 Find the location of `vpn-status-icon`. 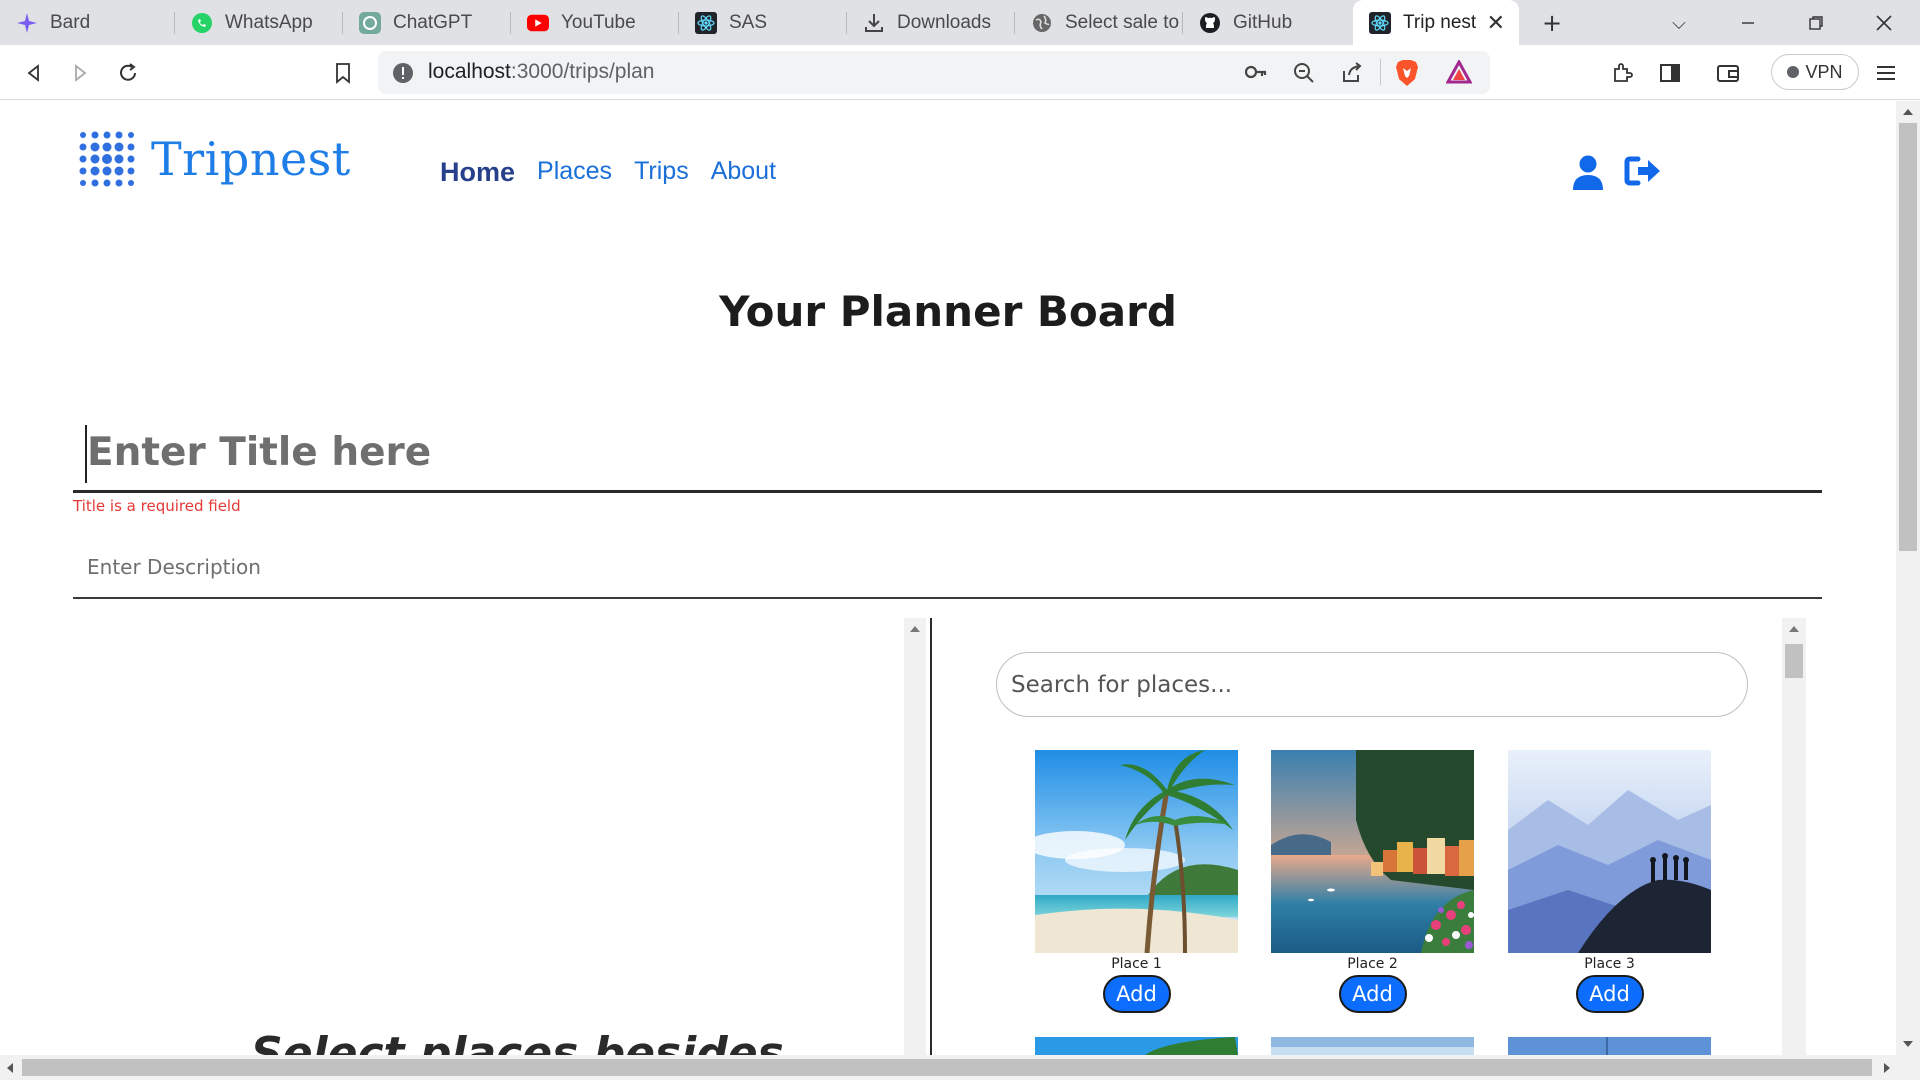

vpn-status-icon is located at coordinates (1793, 72).